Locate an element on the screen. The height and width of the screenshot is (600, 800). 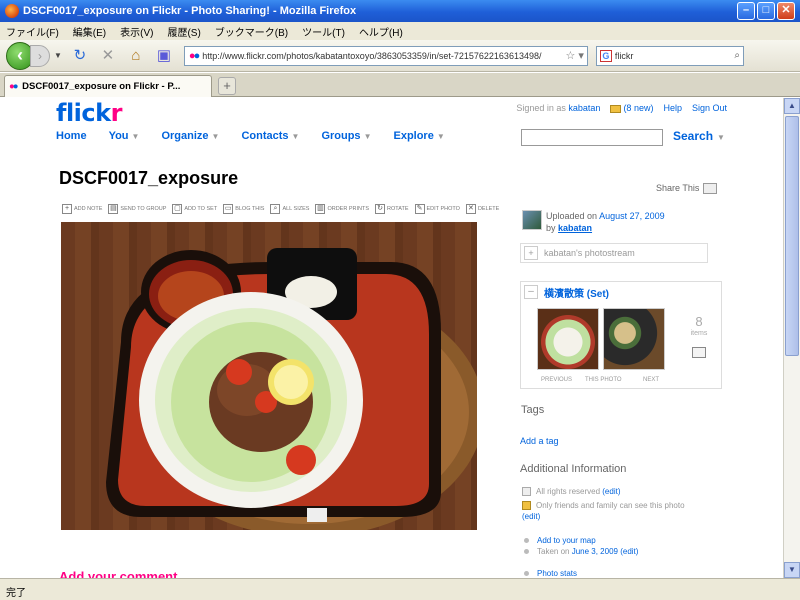
rotate-button: ↻ ROTATE is located at coordinates (392, 209).